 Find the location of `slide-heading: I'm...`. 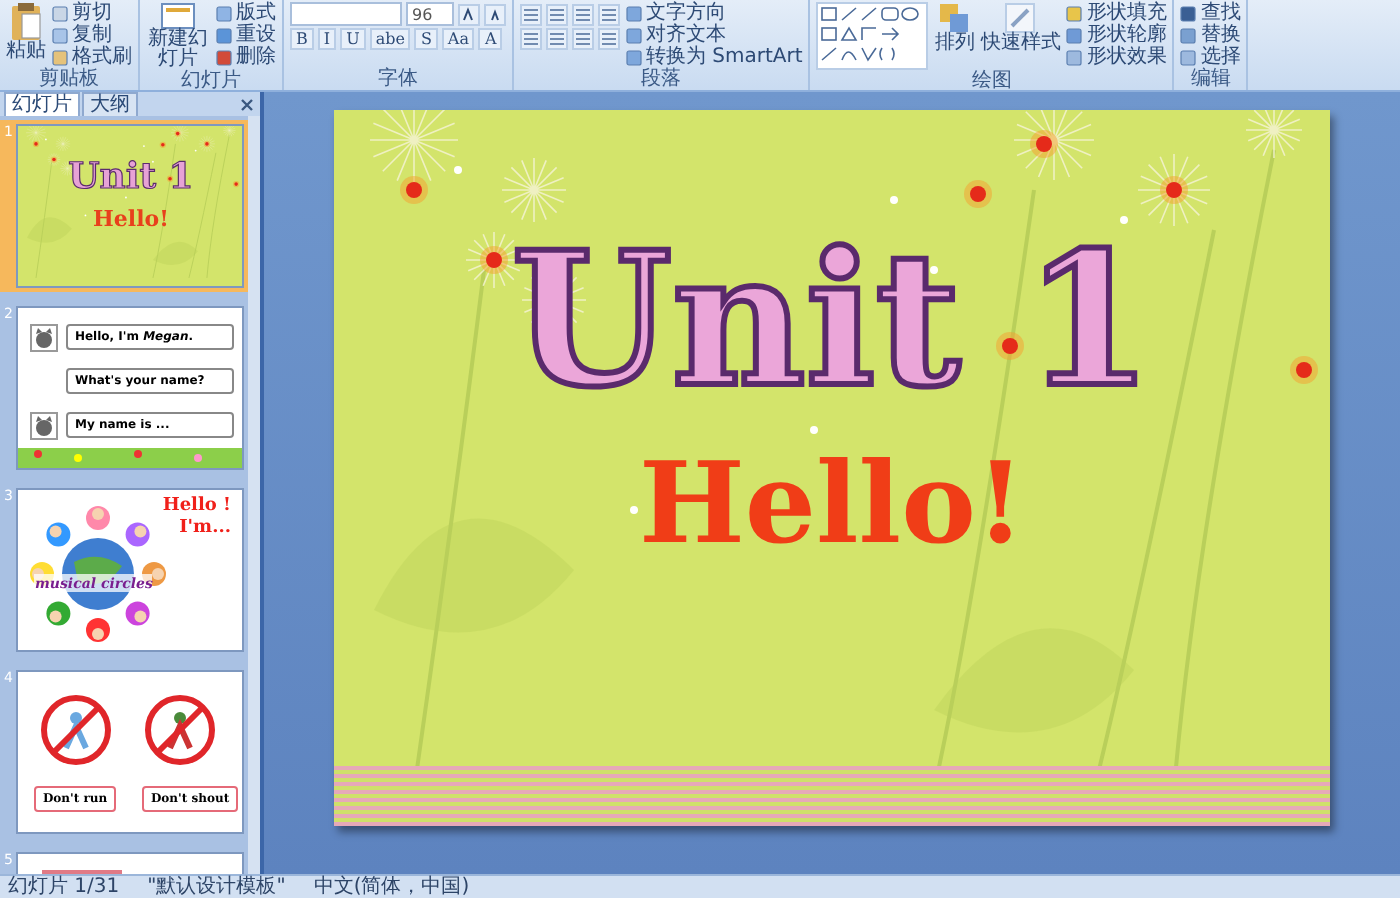

slide-heading: I'm... is located at coordinates (205, 529).